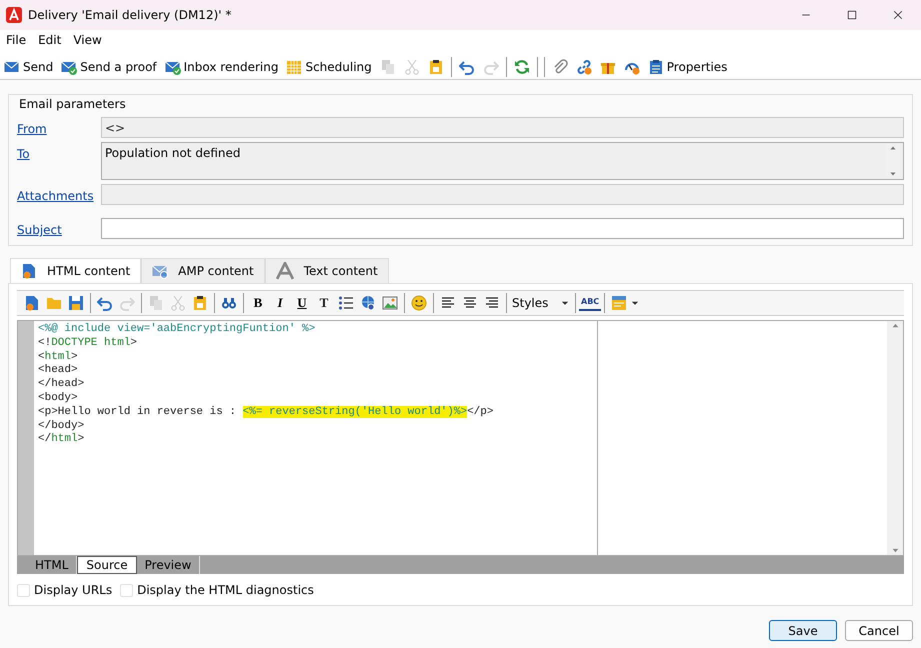 The width and height of the screenshot is (921, 648). I want to click on format-button: T, so click(324, 303).